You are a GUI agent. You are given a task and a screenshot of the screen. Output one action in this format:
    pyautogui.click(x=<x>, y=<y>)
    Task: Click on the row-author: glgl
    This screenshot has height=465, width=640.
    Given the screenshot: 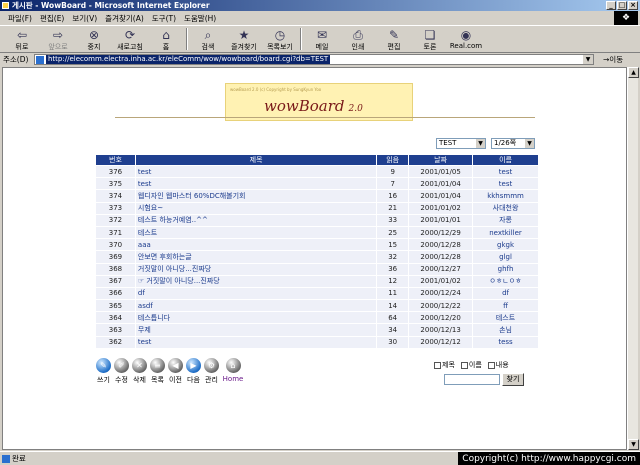 What is the action you would take?
    pyautogui.click(x=505, y=257)
    